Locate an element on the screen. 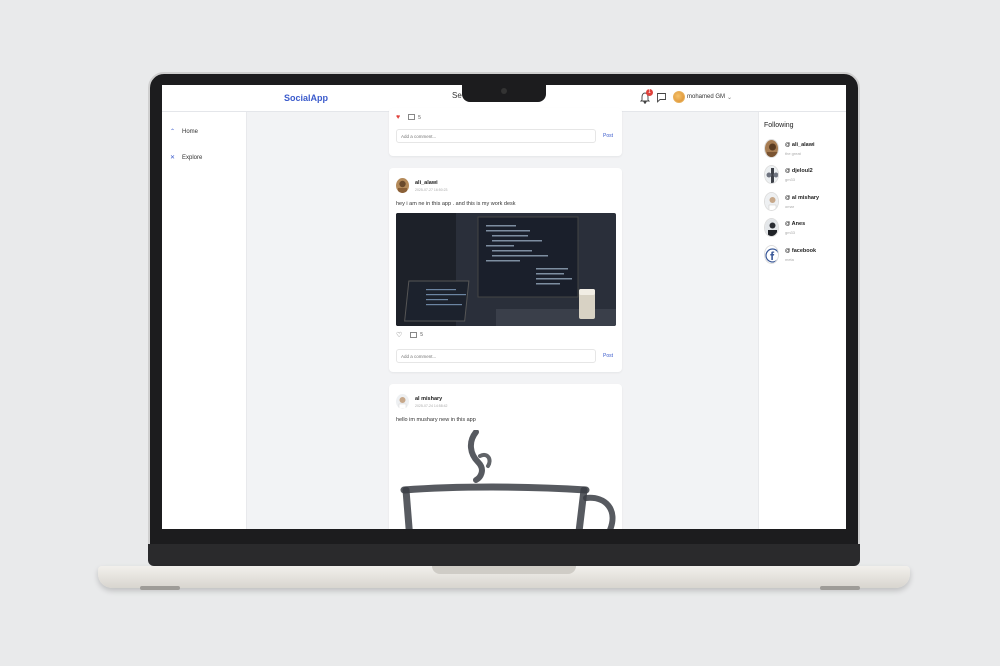 This screenshot has height=666, width=1000. post-text: hello im mushary new in this app is located at coordinates (436, 420).